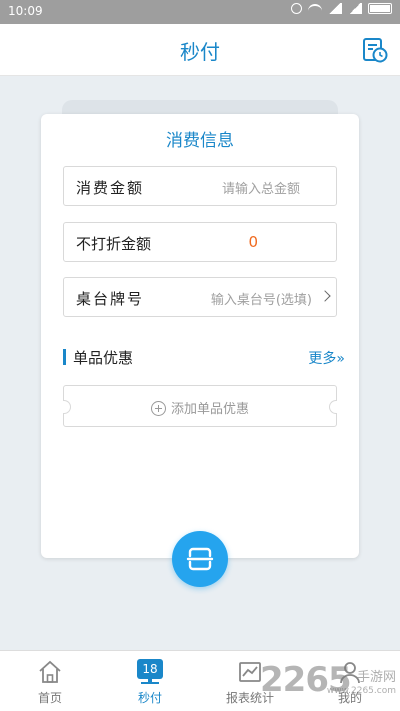 Image resolution: width=400 pixels, height=711 pixels. I want to click on add-item-discount-button: 添加单品优惠, so click(200, 406).